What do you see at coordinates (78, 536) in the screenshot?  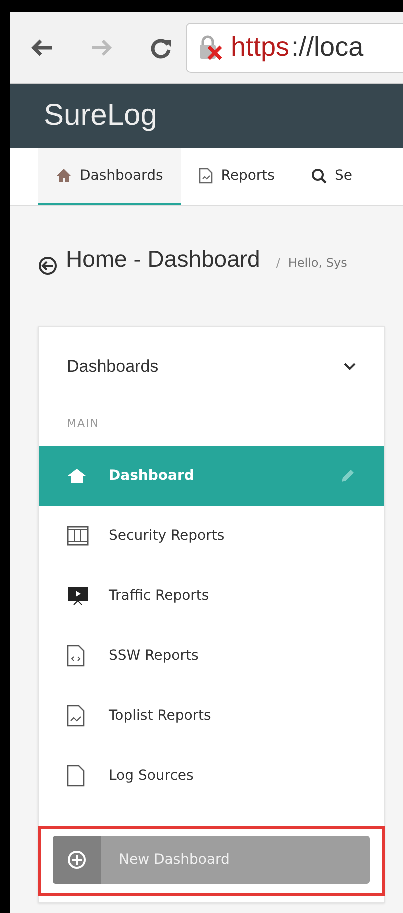 I see `film-icon` at bounding box center [78, 536].